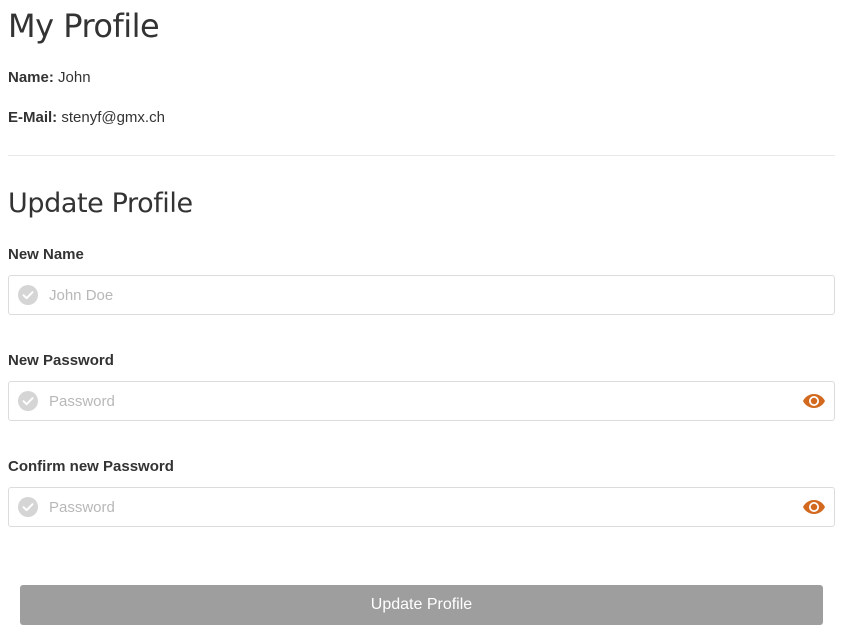  I want to click on page-title: My Profile, so click(84, 26).